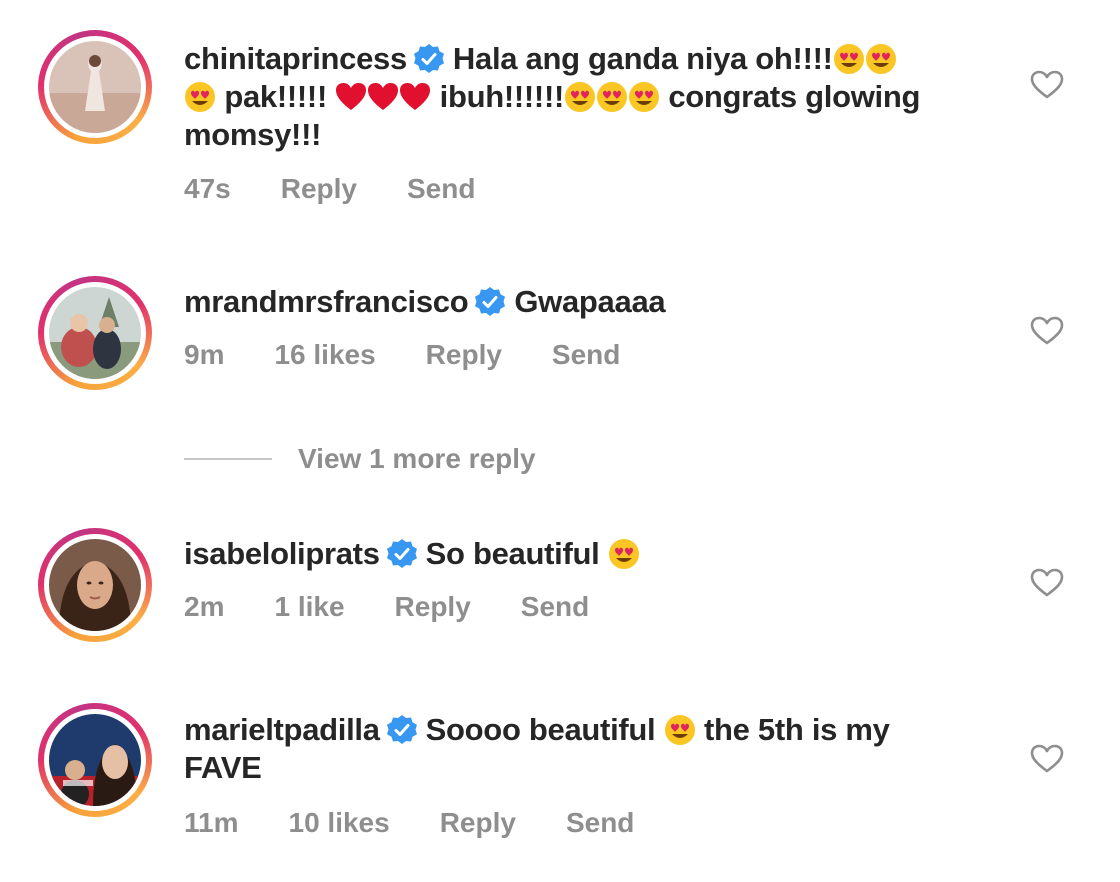  I want to click on comment-body-part: Hala ang ganda niya oh!!!!, so click(642, 58).